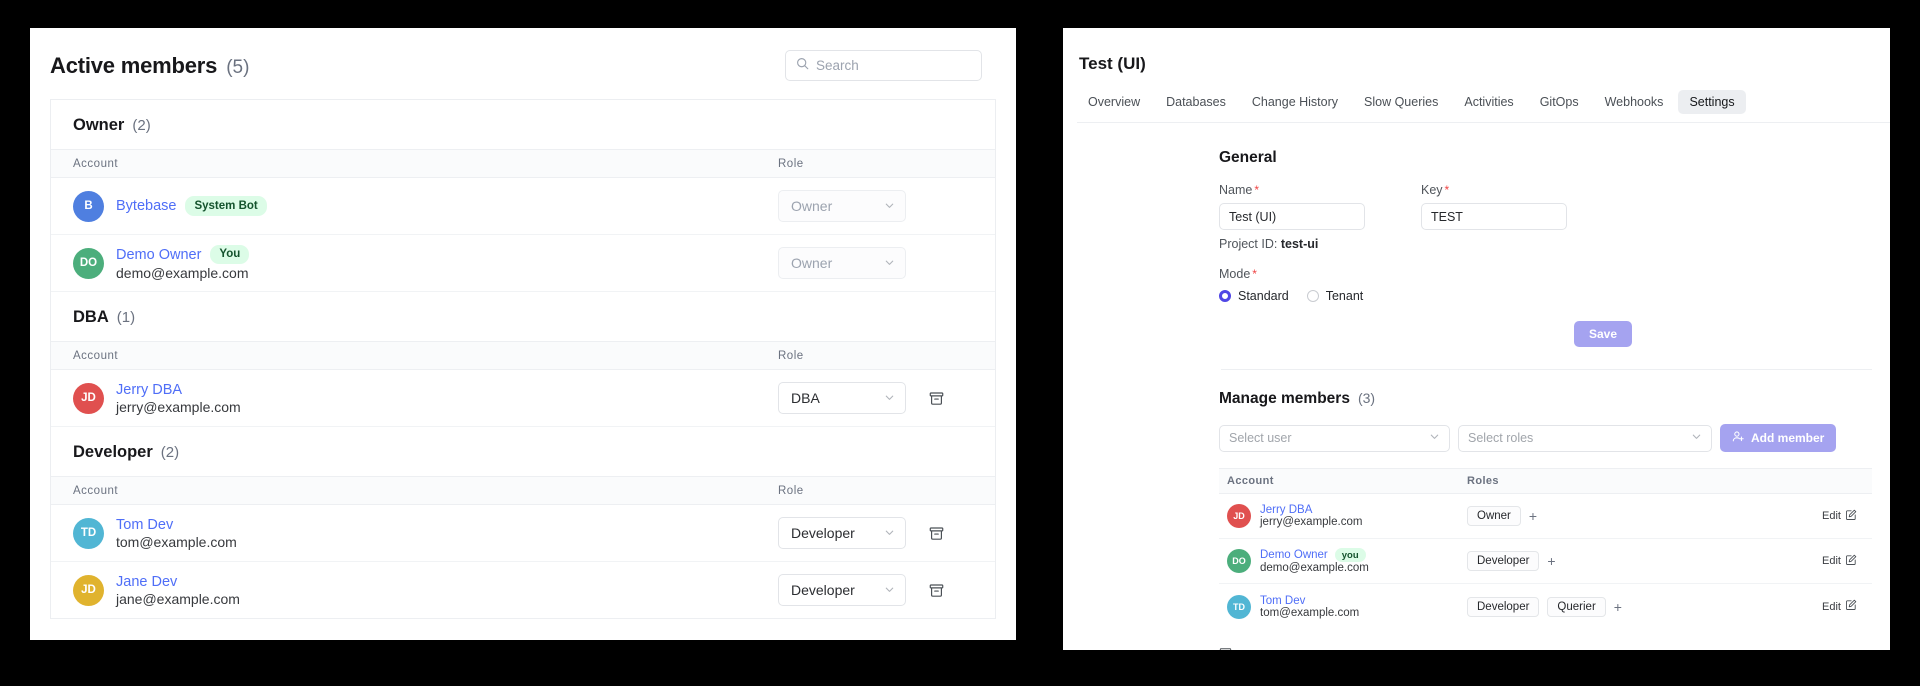 This screenshot has width=1920, height=686. What do you see at coordinates (1554, 648) in the screenshot?
I see `archive-project-link: Archive this project` at bounding box center [1554, 648].